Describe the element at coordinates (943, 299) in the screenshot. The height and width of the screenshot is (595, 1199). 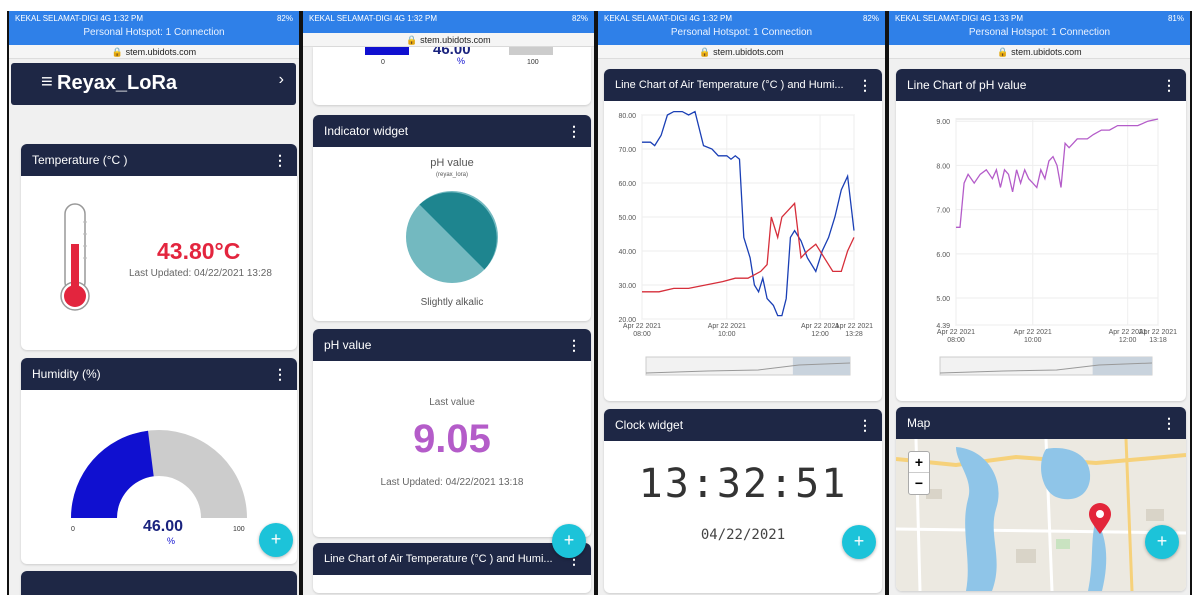
I see `y-tick-label: 5.00` at that location.